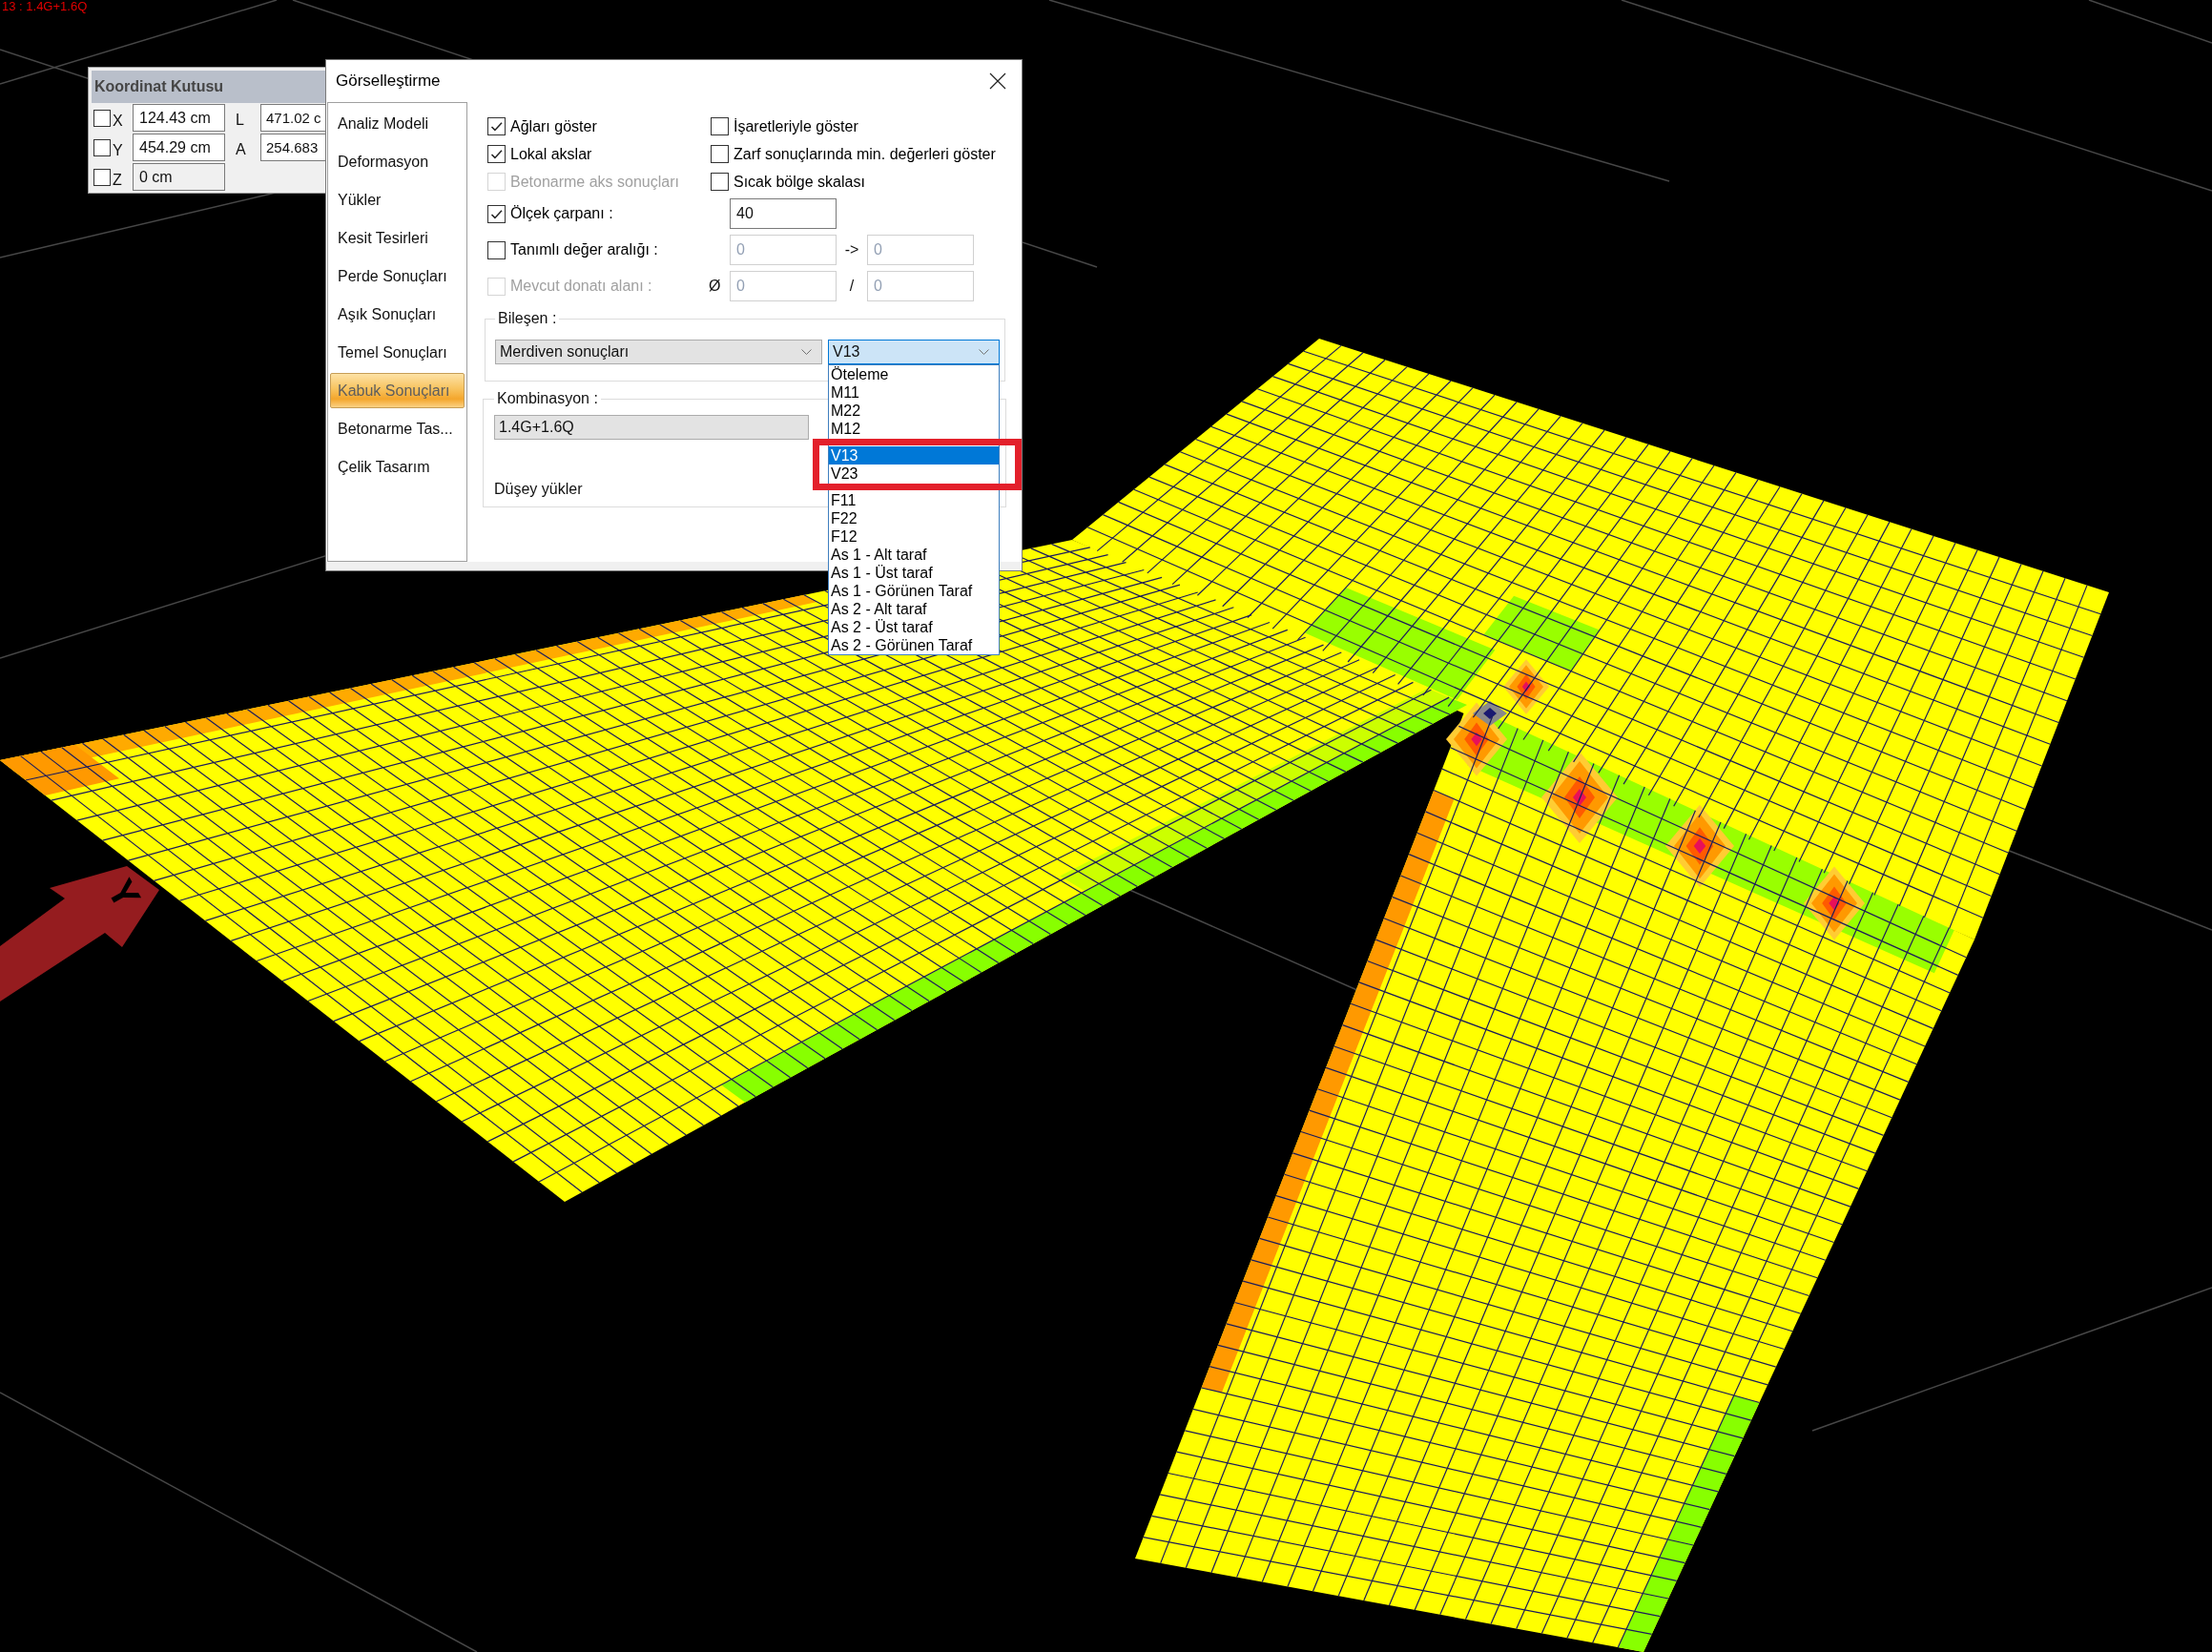 The image size is (2212, 1652). What do you see at coordinates (292, 118) in the screenshot?
I see `text-field: 471.02 c` at bounding box center [292, 118].